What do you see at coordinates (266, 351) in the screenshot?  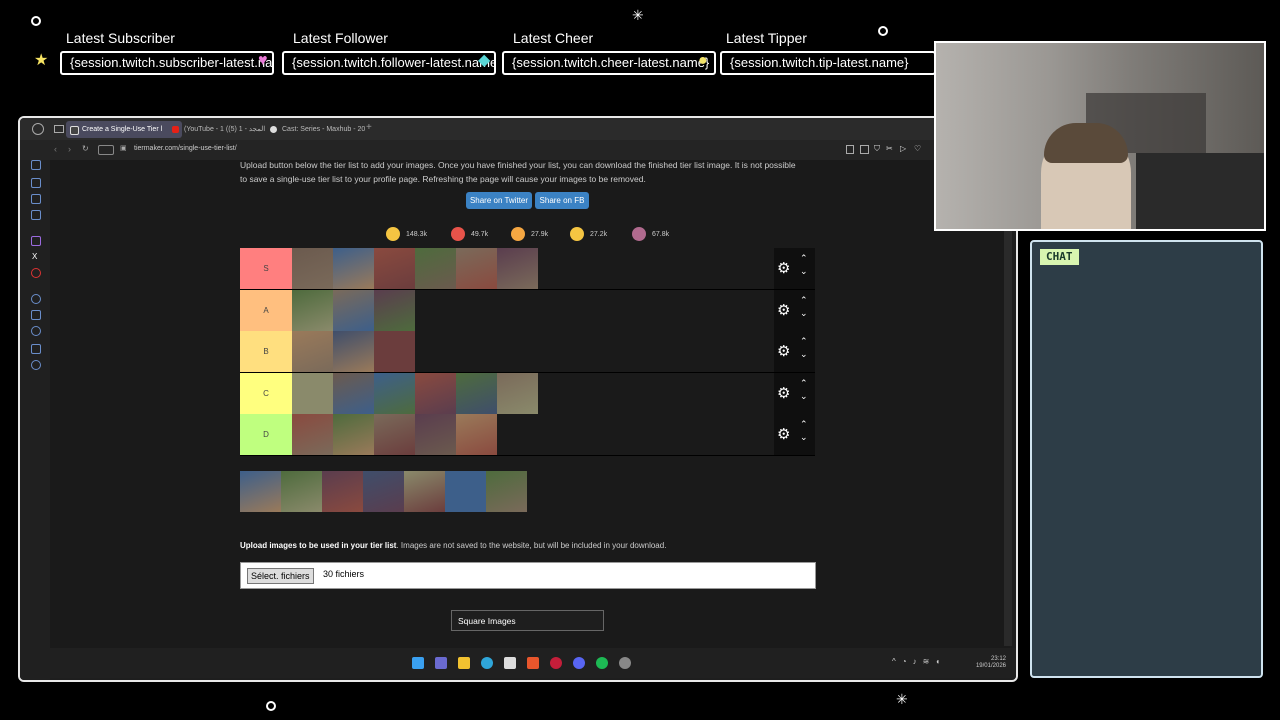 I see `tier-label: B` at bounding box center [266, 351].